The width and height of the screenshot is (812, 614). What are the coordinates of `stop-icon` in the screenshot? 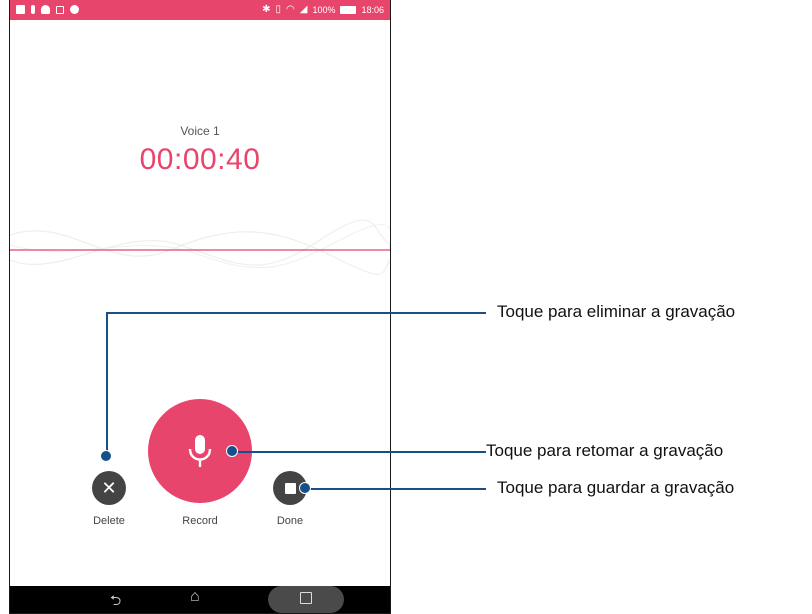 It's located at (290, 488).